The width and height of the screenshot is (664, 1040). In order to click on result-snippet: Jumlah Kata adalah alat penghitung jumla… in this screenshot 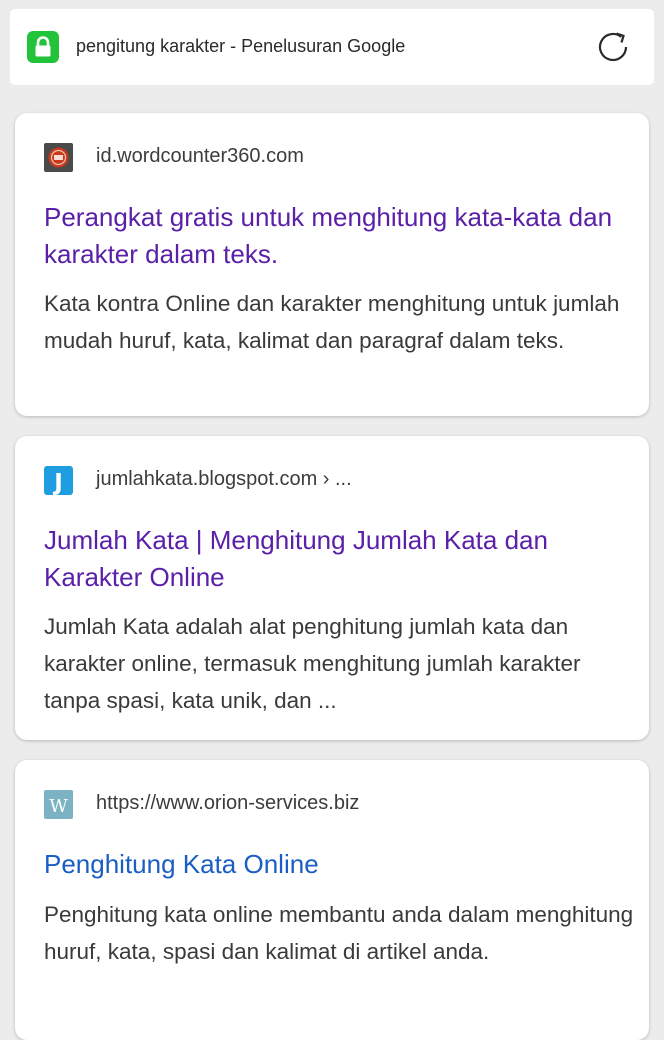, I will do `click(312, 663)`.